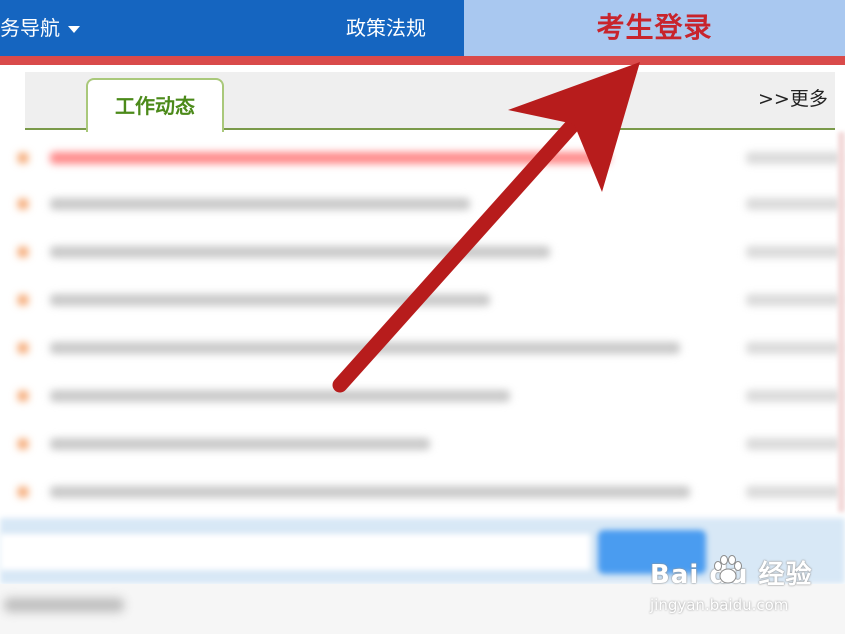  What do you see at coordinates (728, 569) in the screenshot?
I see `paw-icon` at bounding box center [728, 569].